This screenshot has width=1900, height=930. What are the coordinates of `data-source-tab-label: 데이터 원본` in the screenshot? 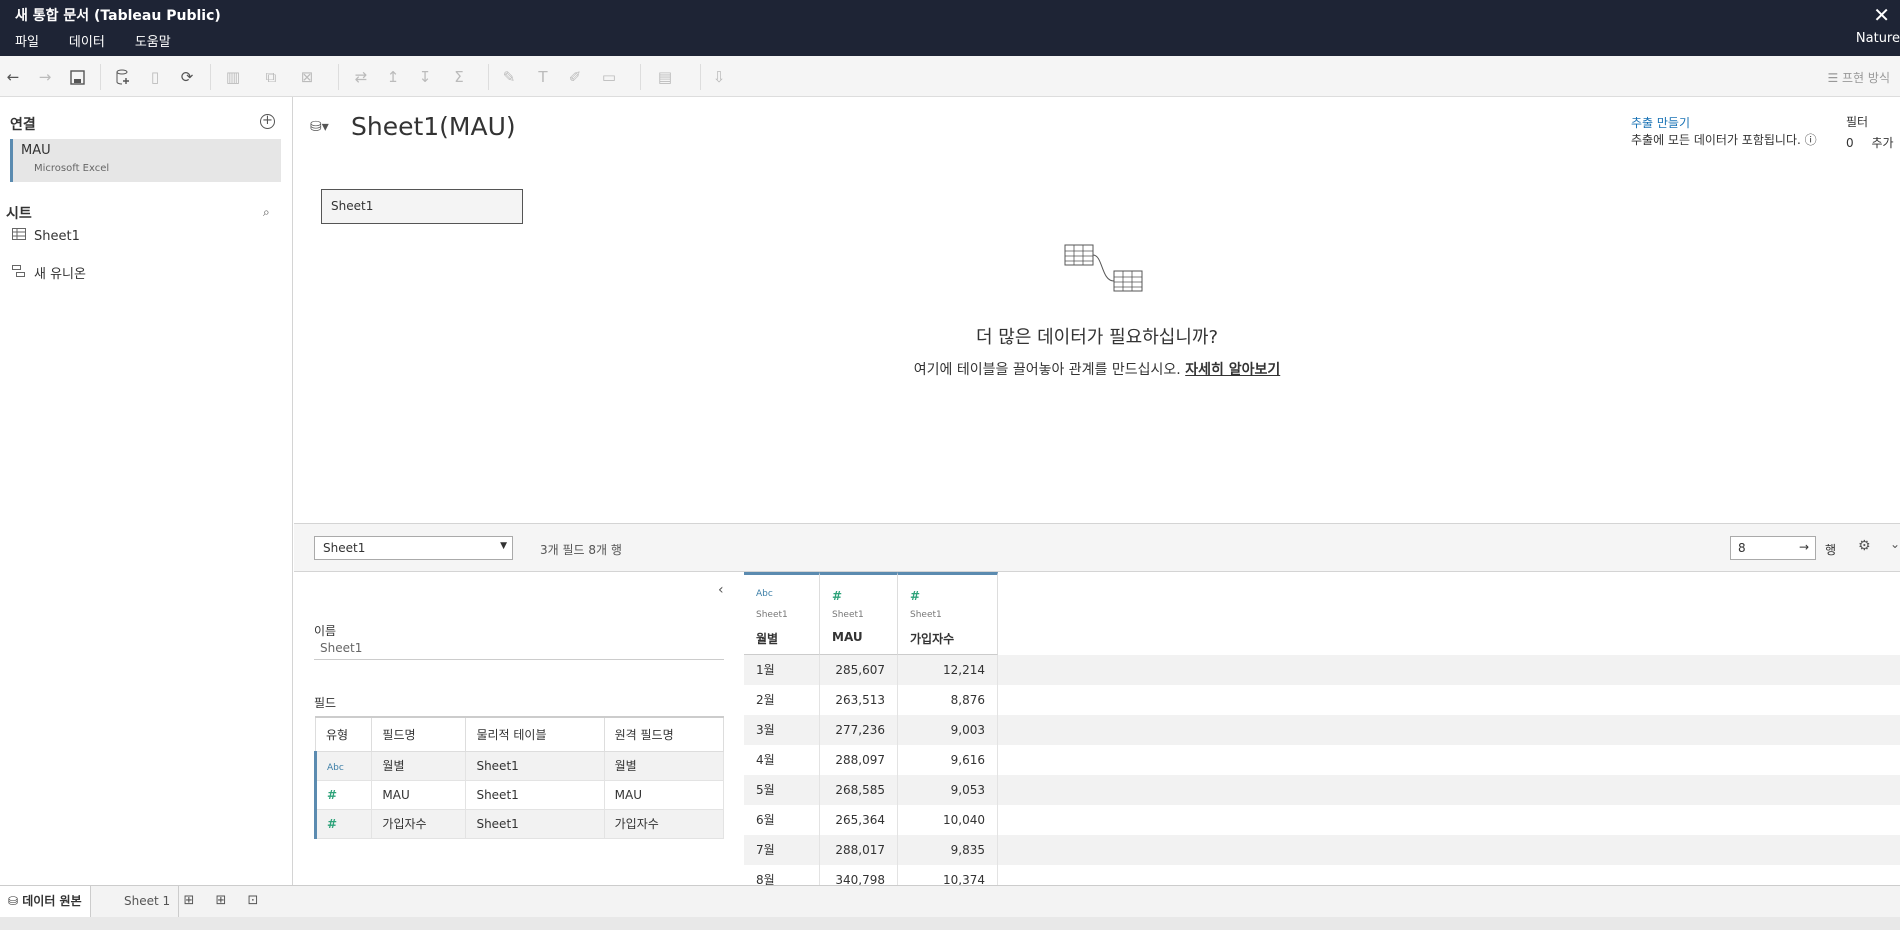 It's located at (52, 901).